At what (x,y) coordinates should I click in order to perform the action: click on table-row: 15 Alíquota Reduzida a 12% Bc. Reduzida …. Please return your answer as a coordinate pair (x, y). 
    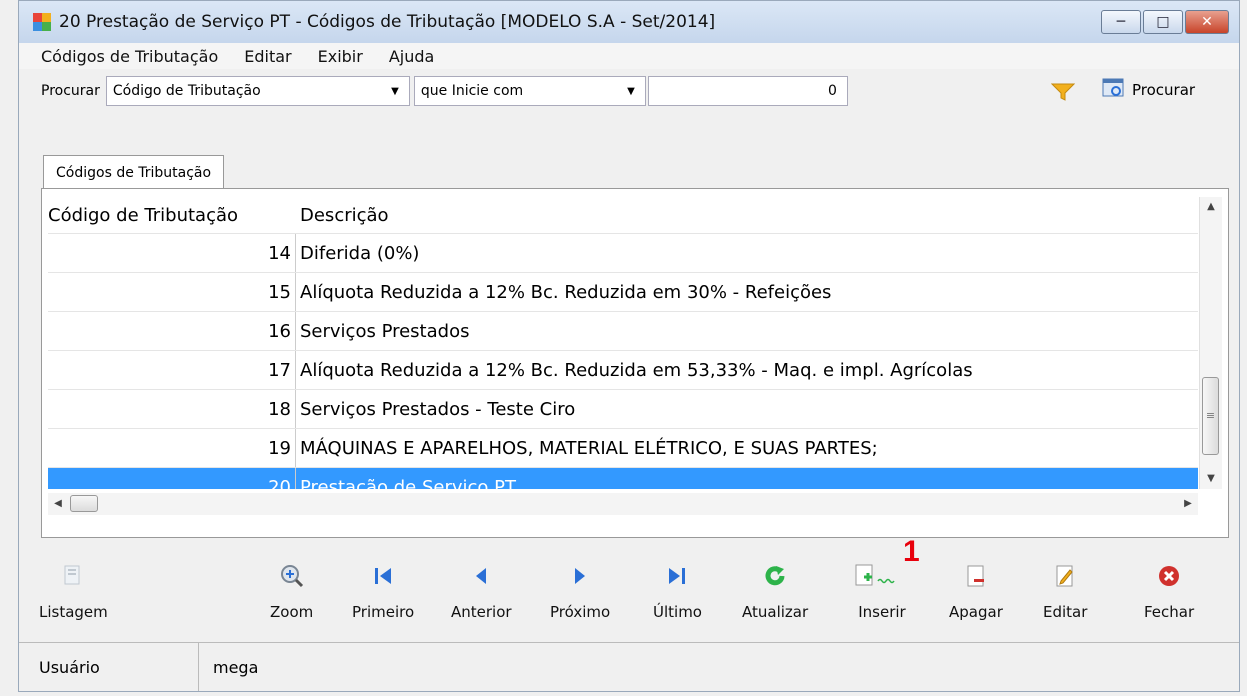
    Looking at the image, I should click on (623, 291).